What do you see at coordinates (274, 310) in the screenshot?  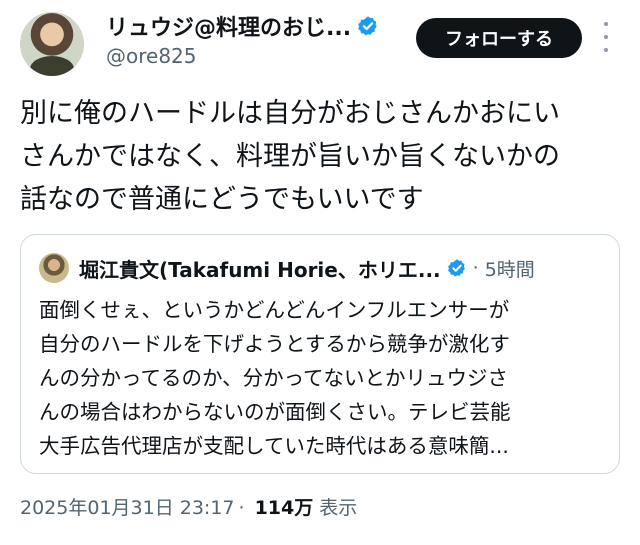 I see `quoted-text-line: 面倒くせぇ、というかどんどんインフルエンサーが` at bounding box center [274, 310].